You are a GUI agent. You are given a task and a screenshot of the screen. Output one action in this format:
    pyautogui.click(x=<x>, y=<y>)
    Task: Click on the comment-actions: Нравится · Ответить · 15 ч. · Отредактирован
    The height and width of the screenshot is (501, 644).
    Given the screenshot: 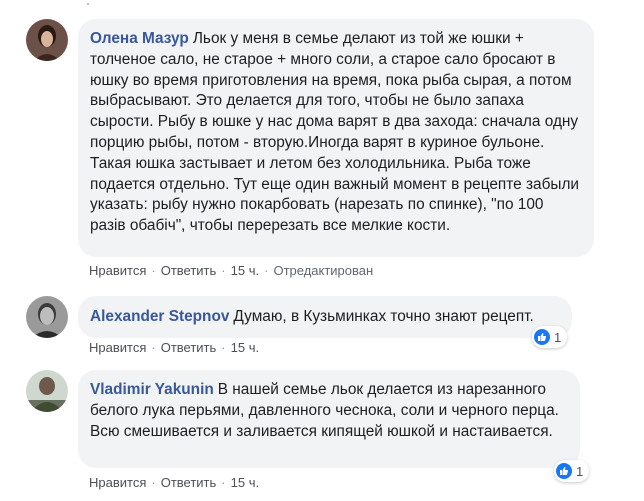 What is the action you would take?
    pyautogui.click(x=231, y=270)
    